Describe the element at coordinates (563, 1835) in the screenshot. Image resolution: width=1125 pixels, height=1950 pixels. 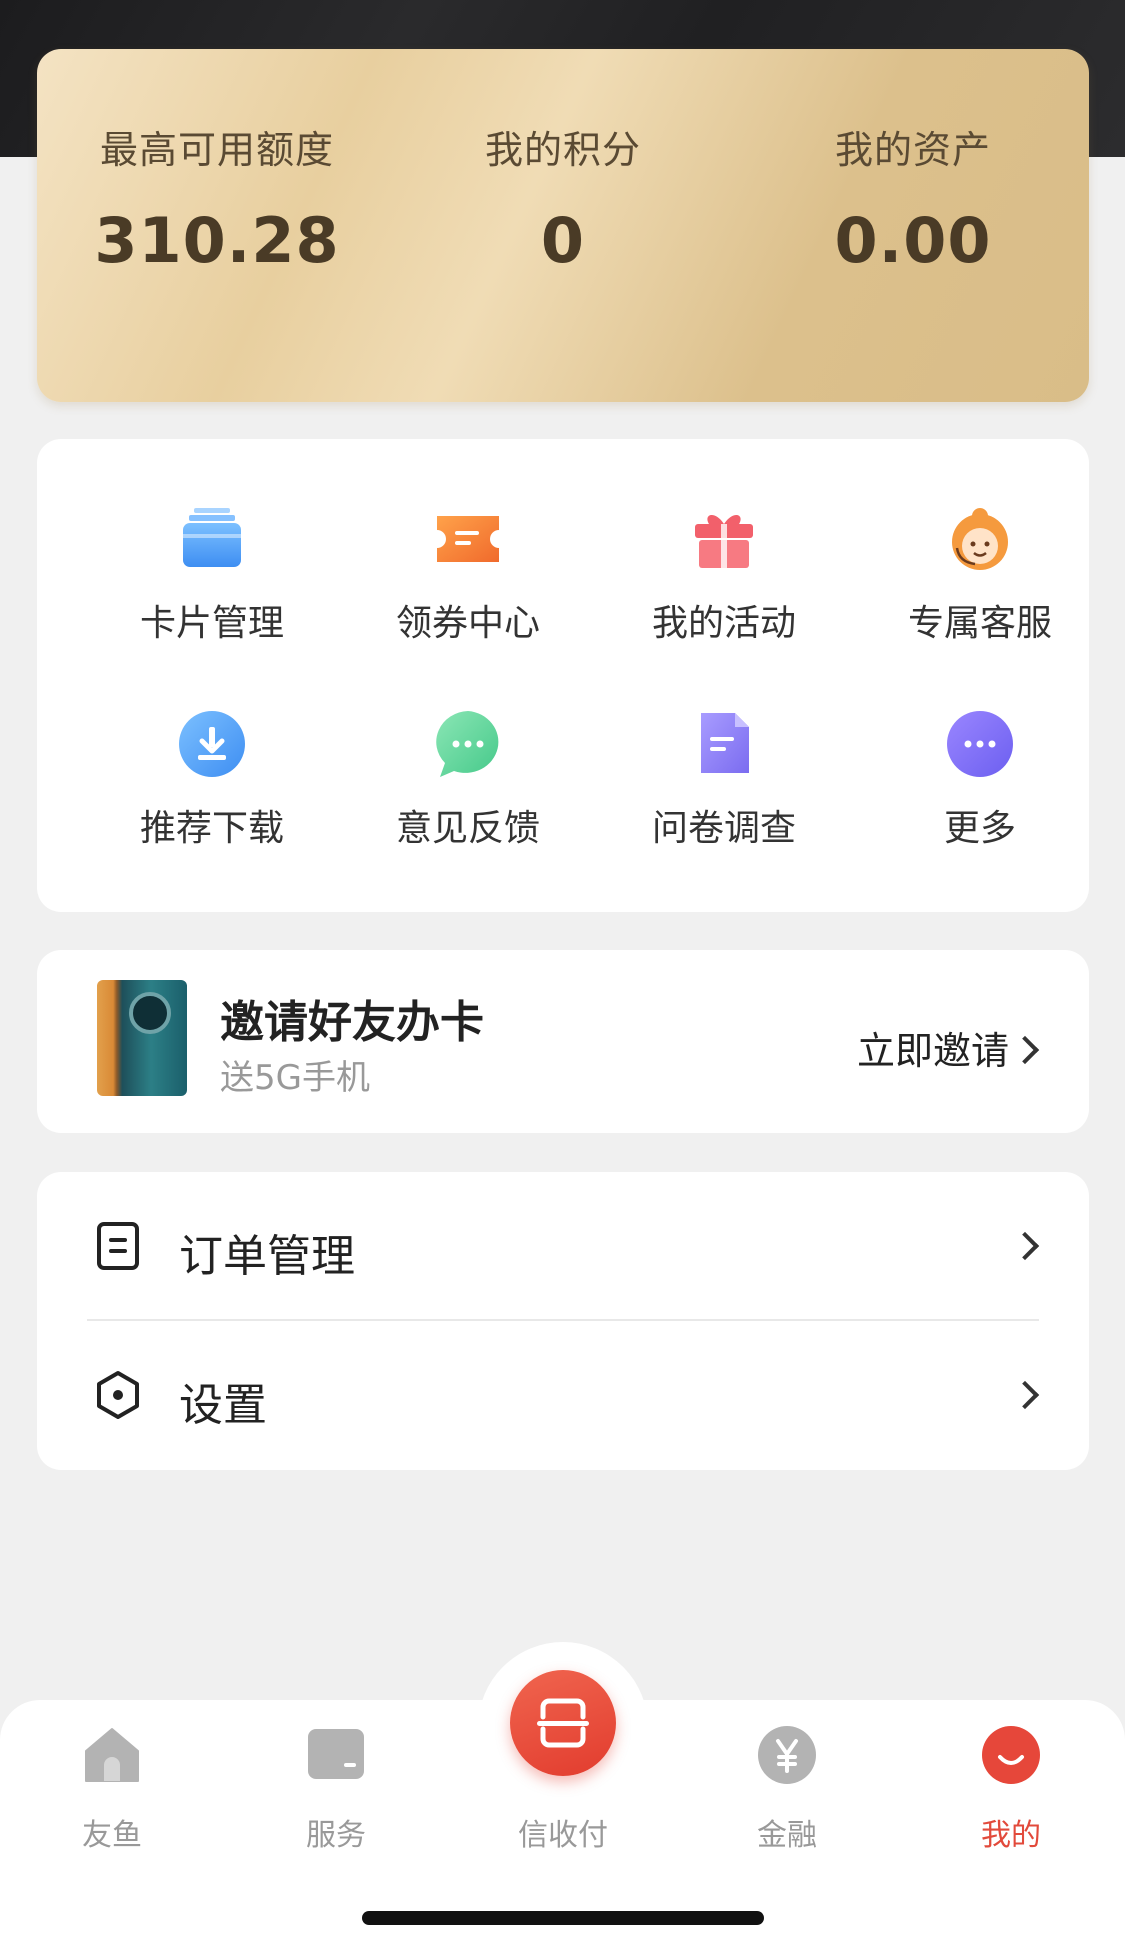
I see `tab-scan-pay-label: 信收付` at that location.